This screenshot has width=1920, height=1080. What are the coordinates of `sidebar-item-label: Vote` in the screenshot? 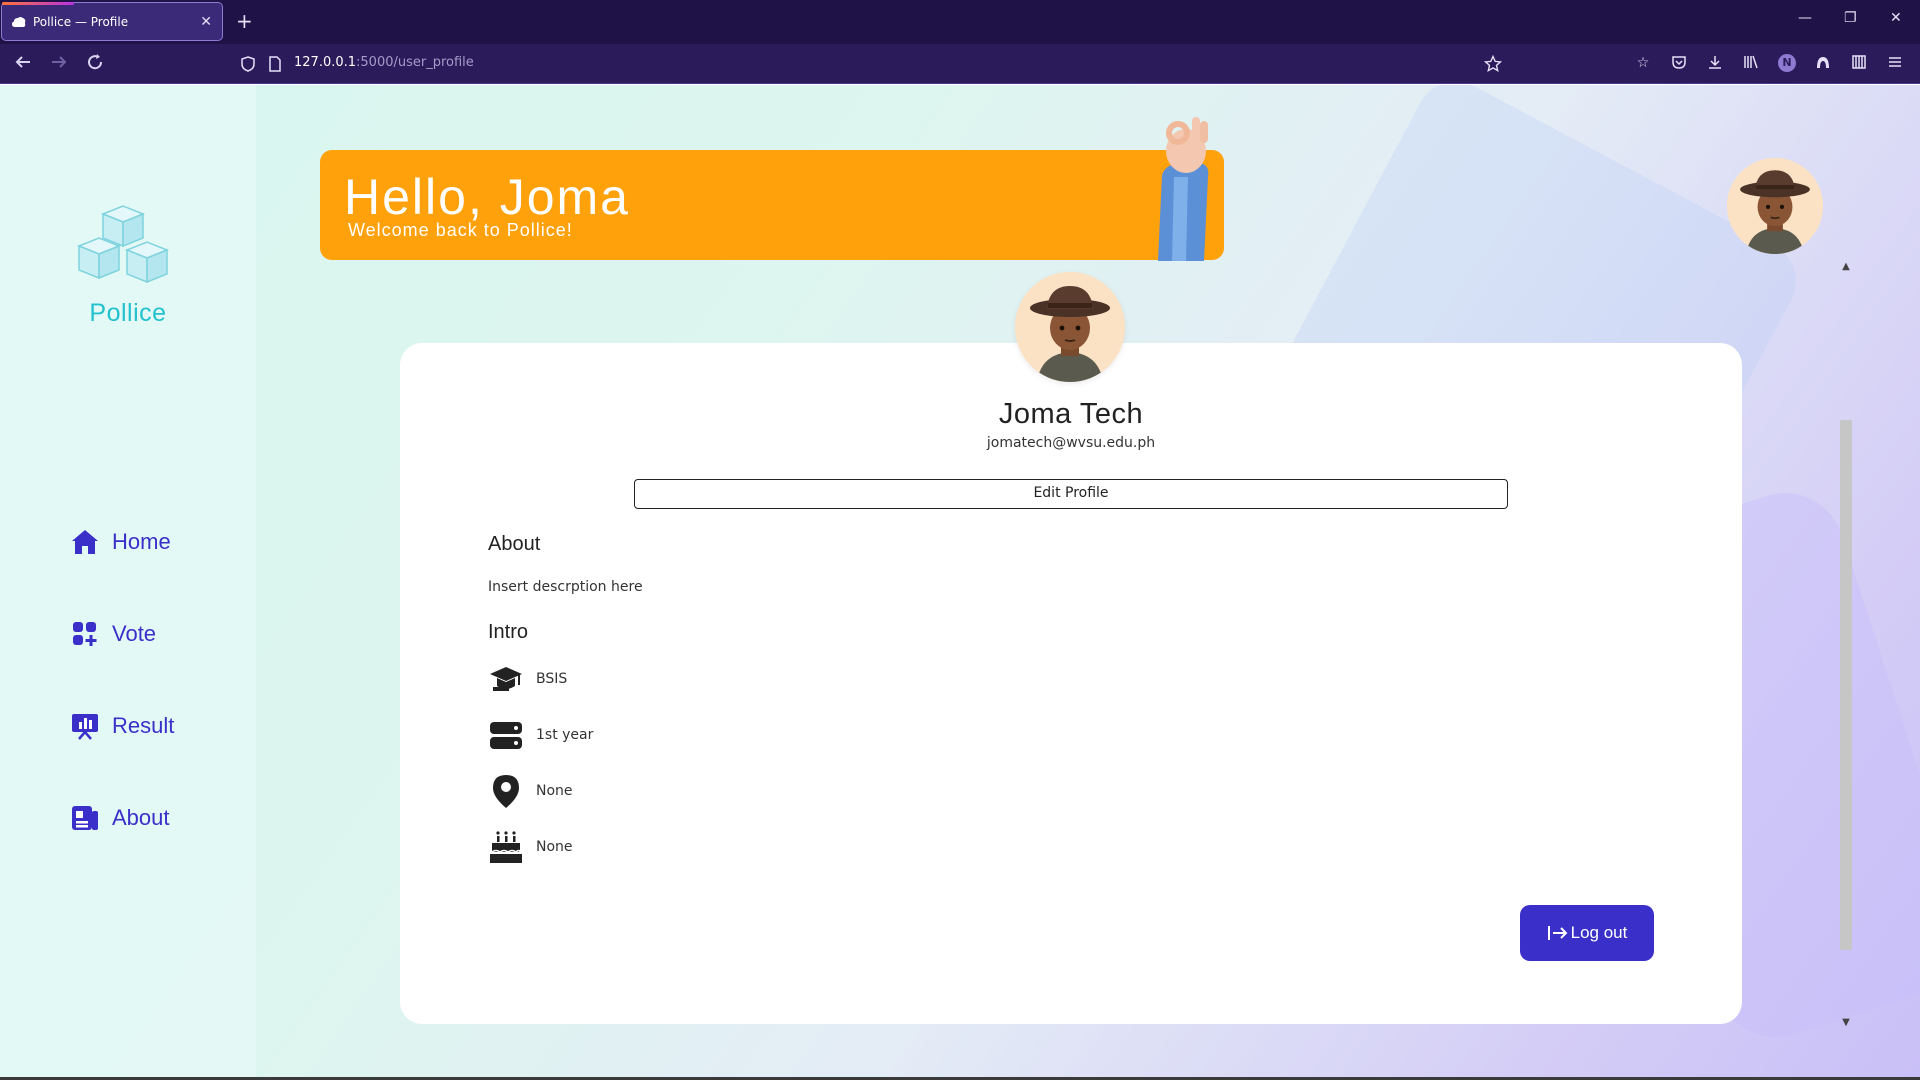 It's located at (134, 633).